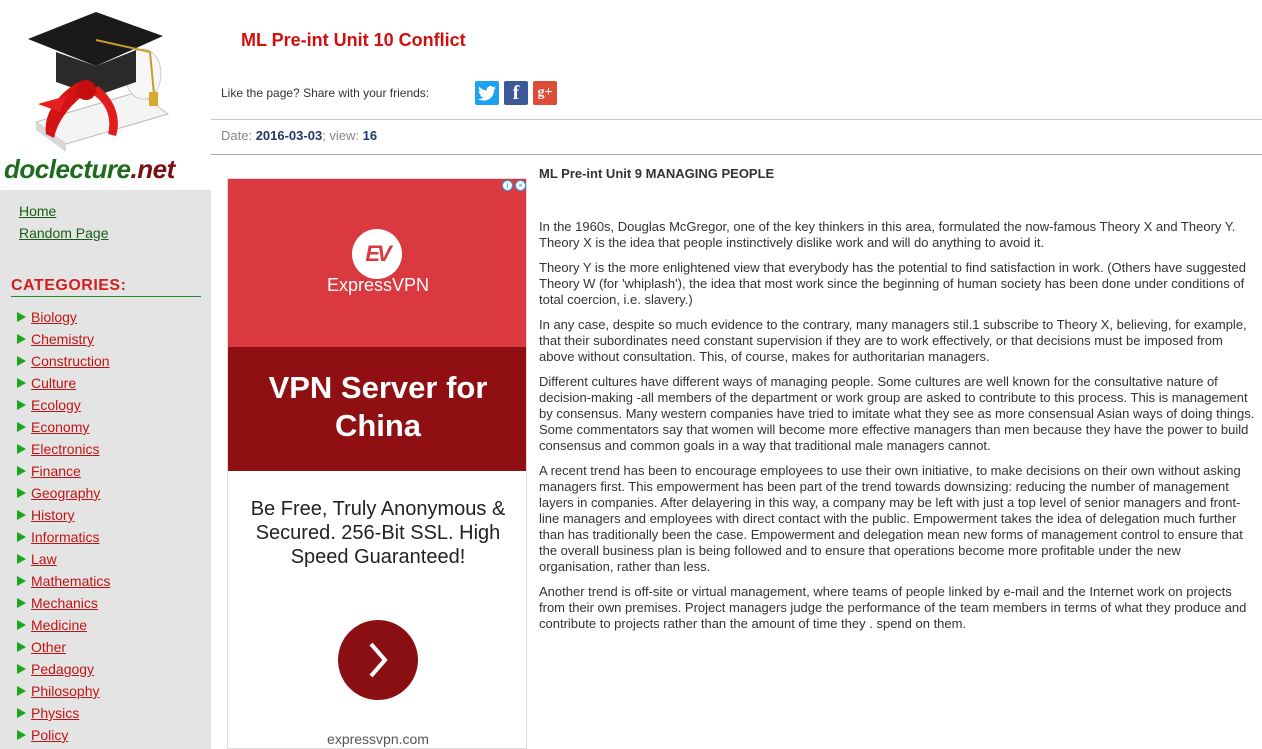  I want to click on category-item: History, so click(63, 515).